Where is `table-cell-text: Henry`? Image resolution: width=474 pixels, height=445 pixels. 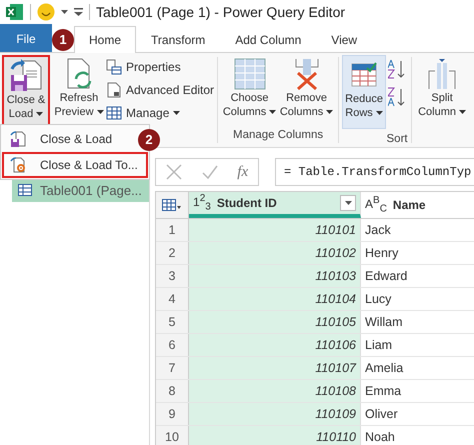
table-cell-text: Henry is located at coordinates (382, 253).